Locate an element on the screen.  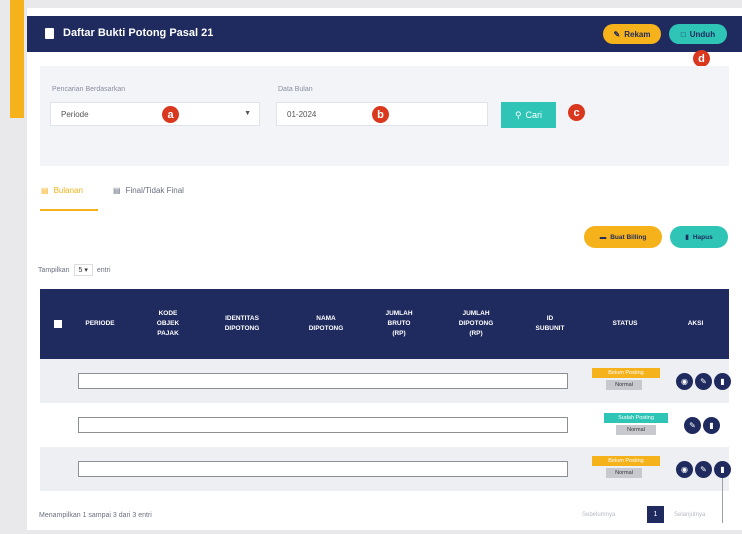
search-by-label: Pencarian Berdasarkan is located at coordinates (89, 89).